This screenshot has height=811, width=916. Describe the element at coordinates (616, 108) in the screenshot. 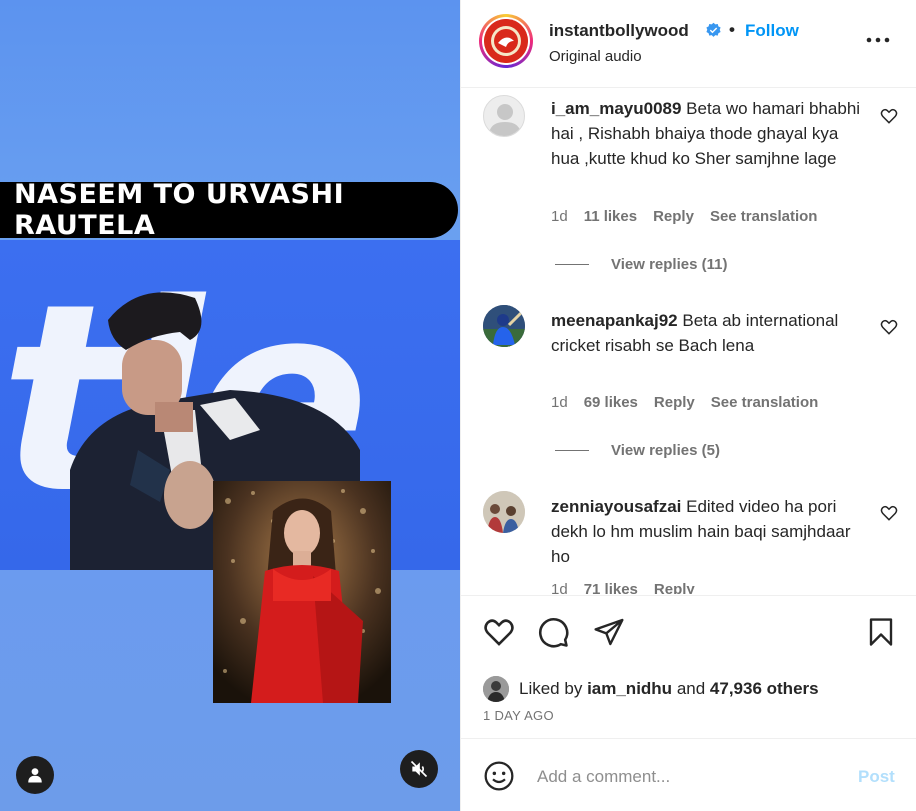

I see `comment-username: i_am_mayu0089` at that location.